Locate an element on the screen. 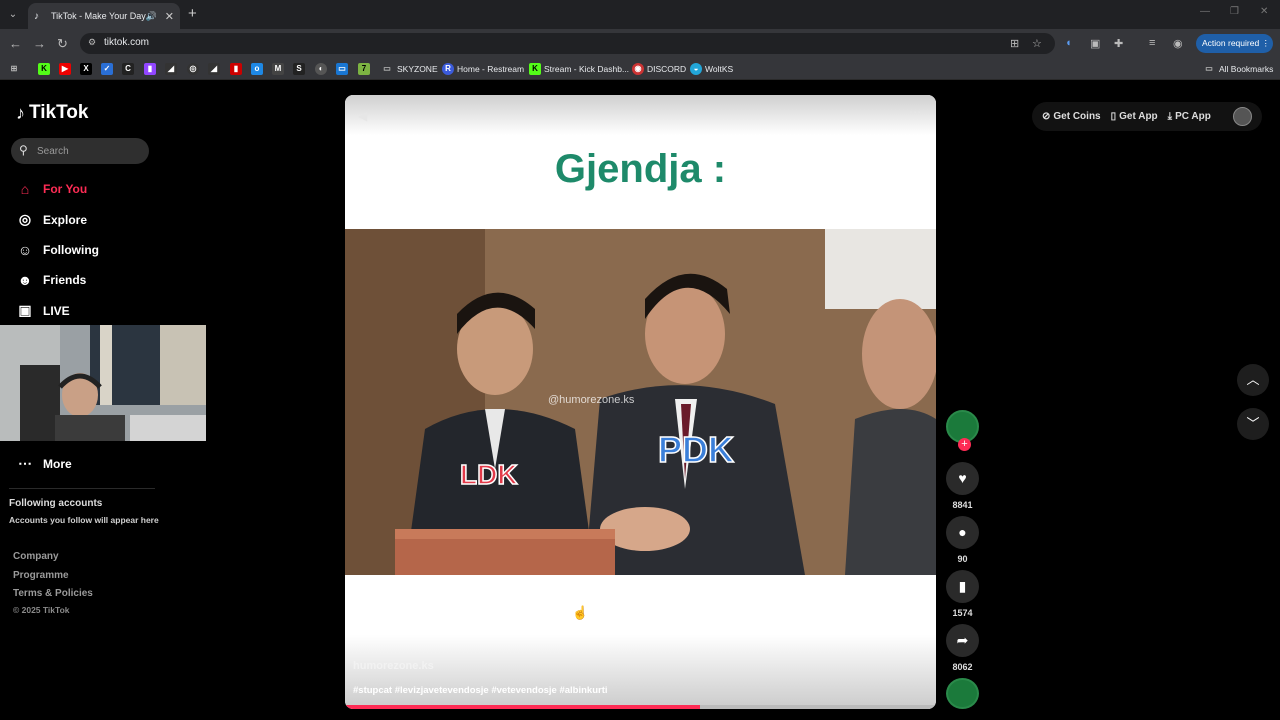 The height and width of the screenshot is (720, 1280). music-disc-icon is located at coordinates (962, 693).